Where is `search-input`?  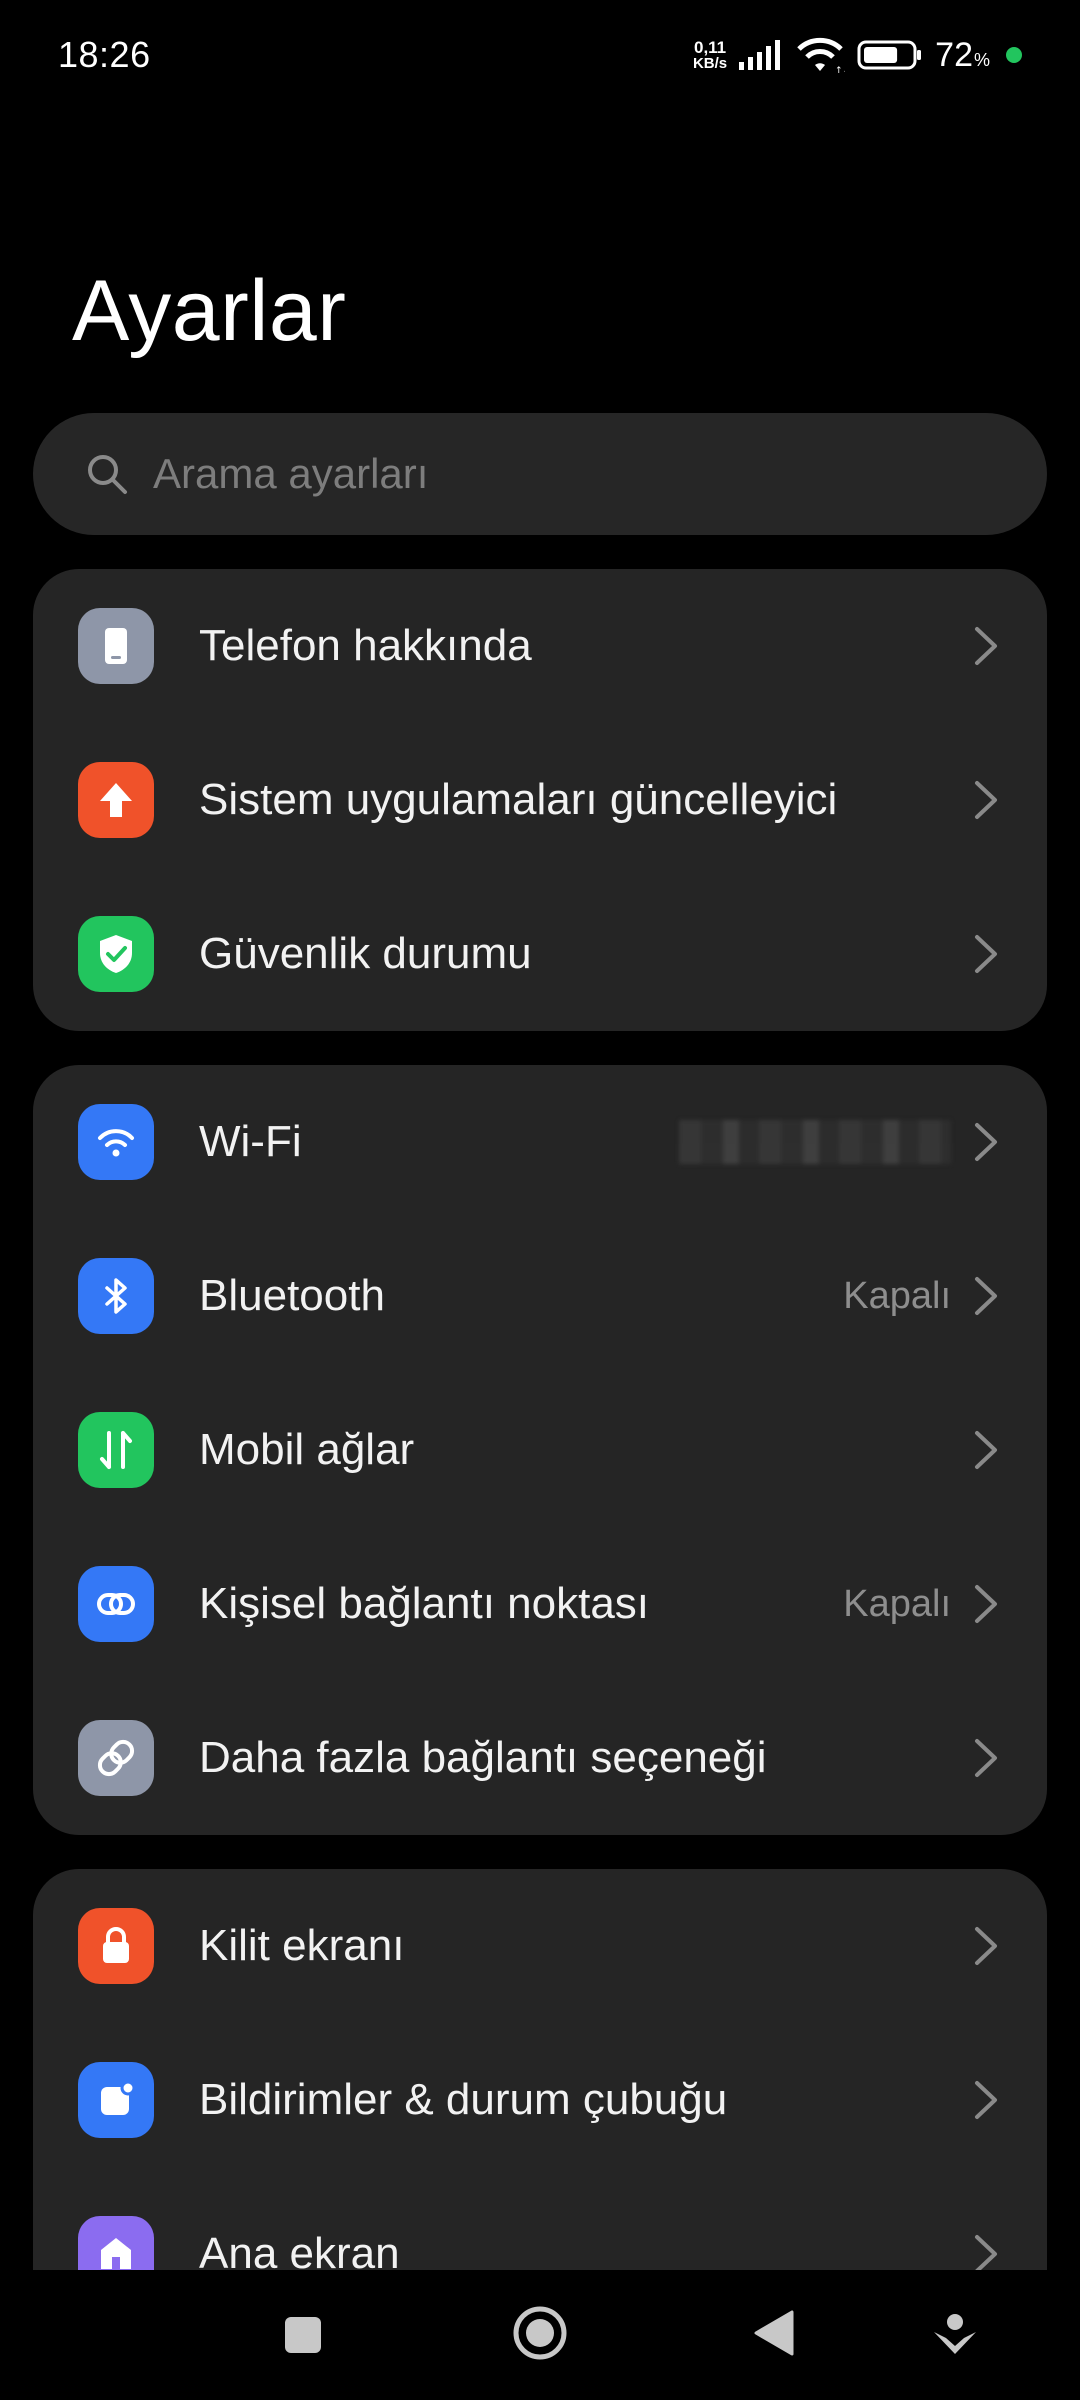 search-input is located at coordinates (553, 474).